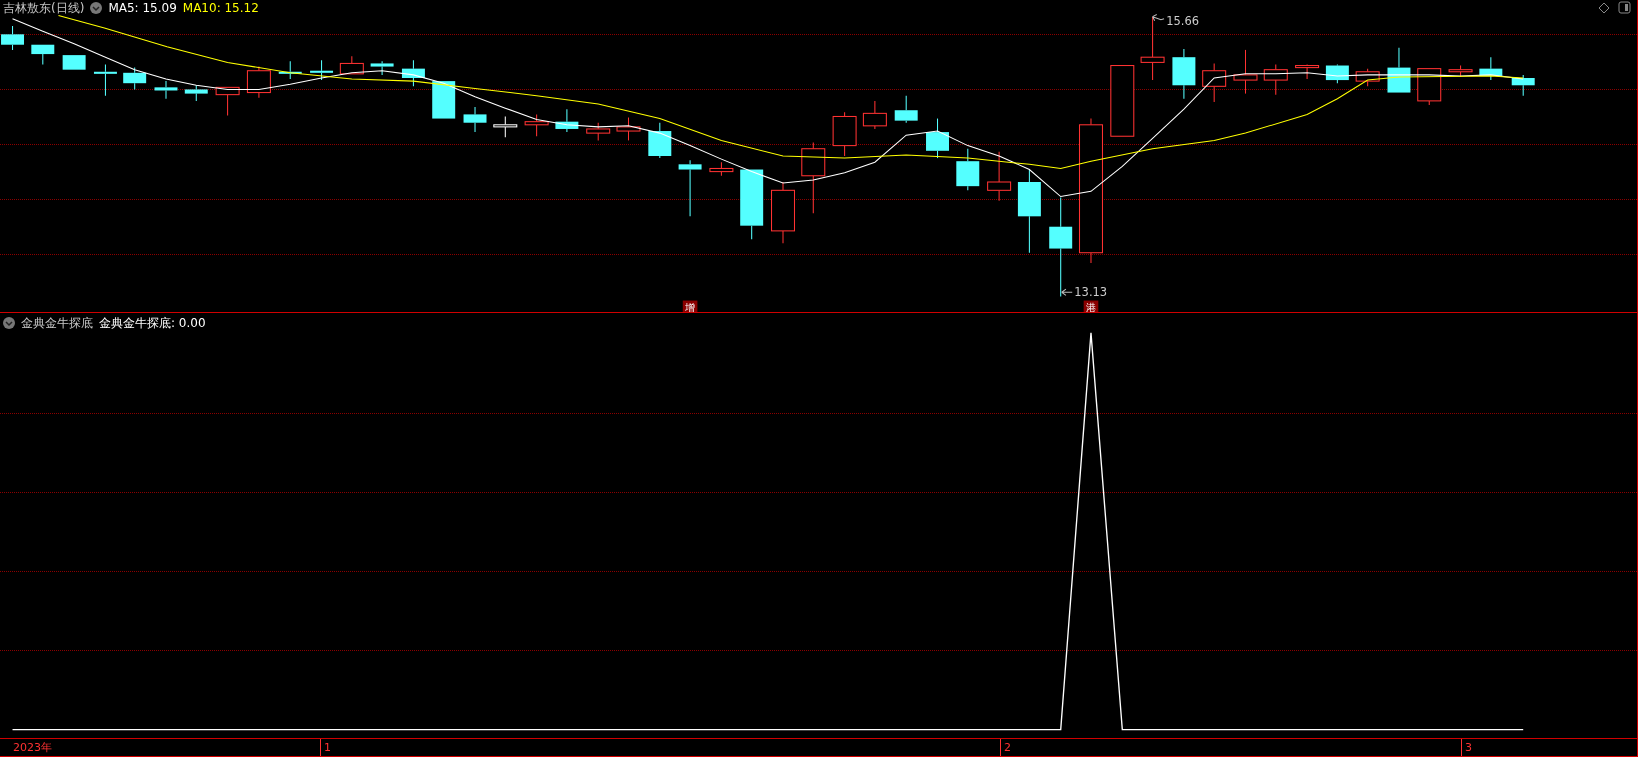 This screenshot has width=1638, height=757. I want to click on indicator-name: 金典金牛探底, so click(57, 323).